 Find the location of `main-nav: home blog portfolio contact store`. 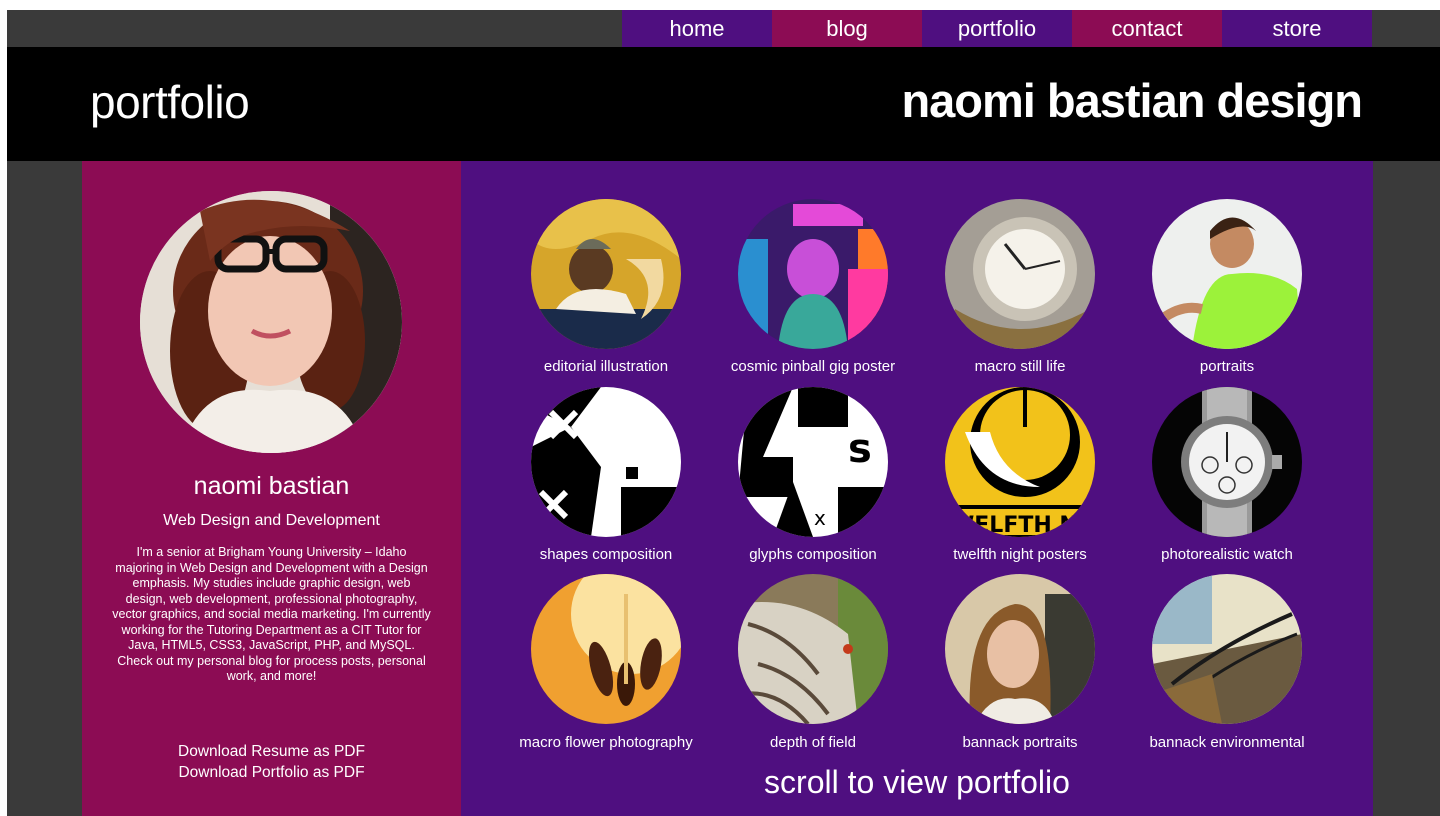

main-nav: home blog portfolio contact store is located at coordinates (997, 28).